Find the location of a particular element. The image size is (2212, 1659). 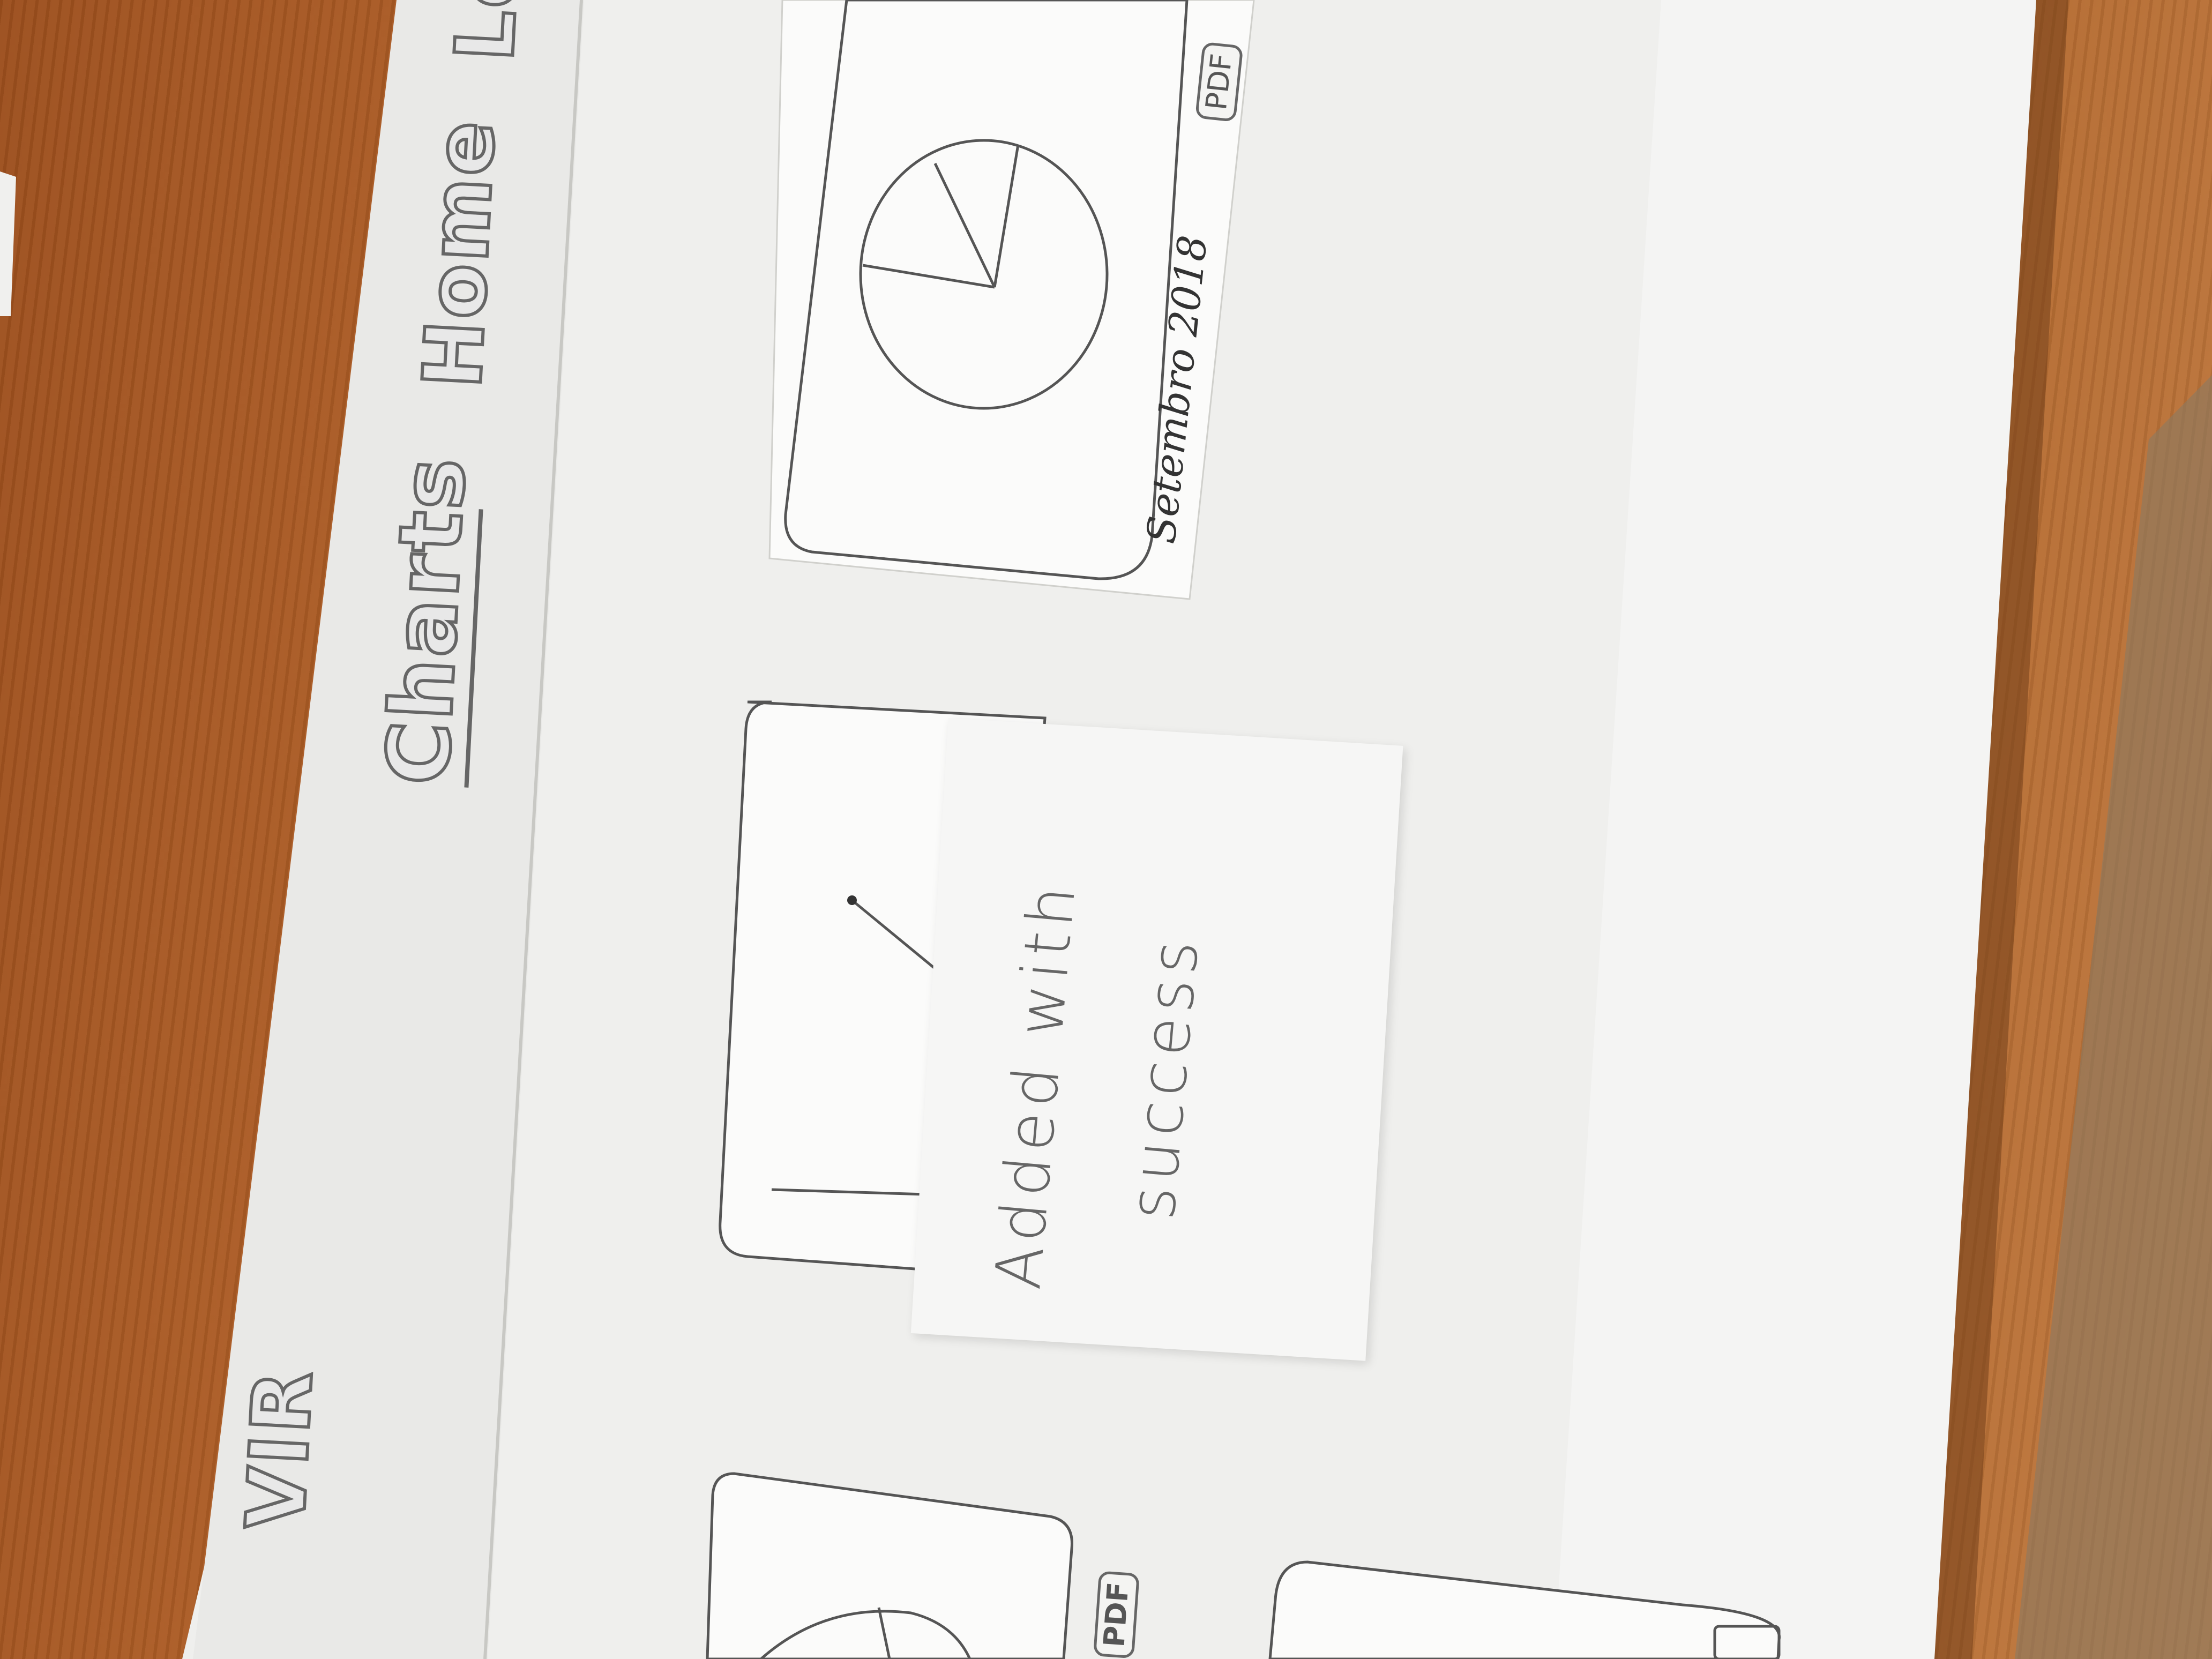

pdf-download-button-top: PDF is located at coordinates (1219, 81).